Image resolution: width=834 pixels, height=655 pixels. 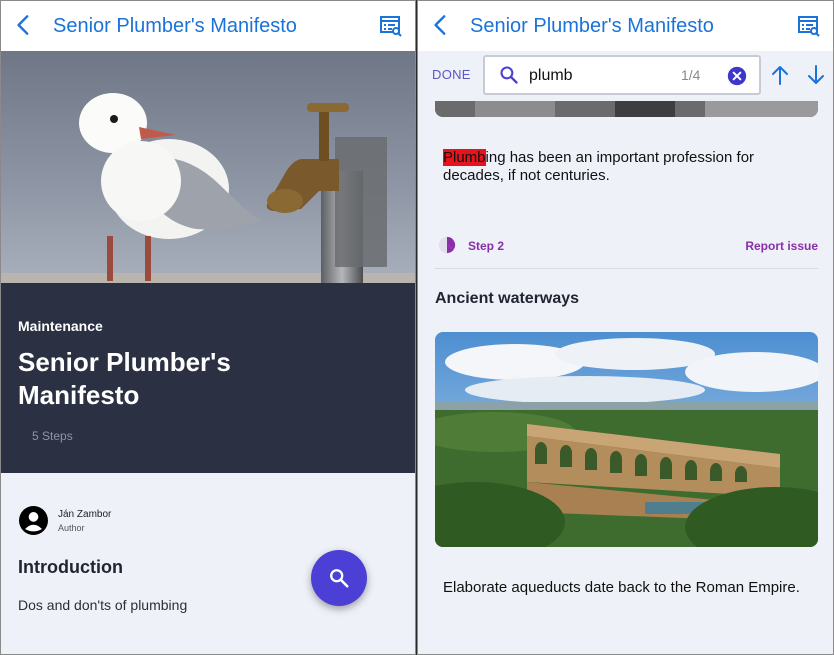 I want to click on find-input, so click(x=599, y=76).